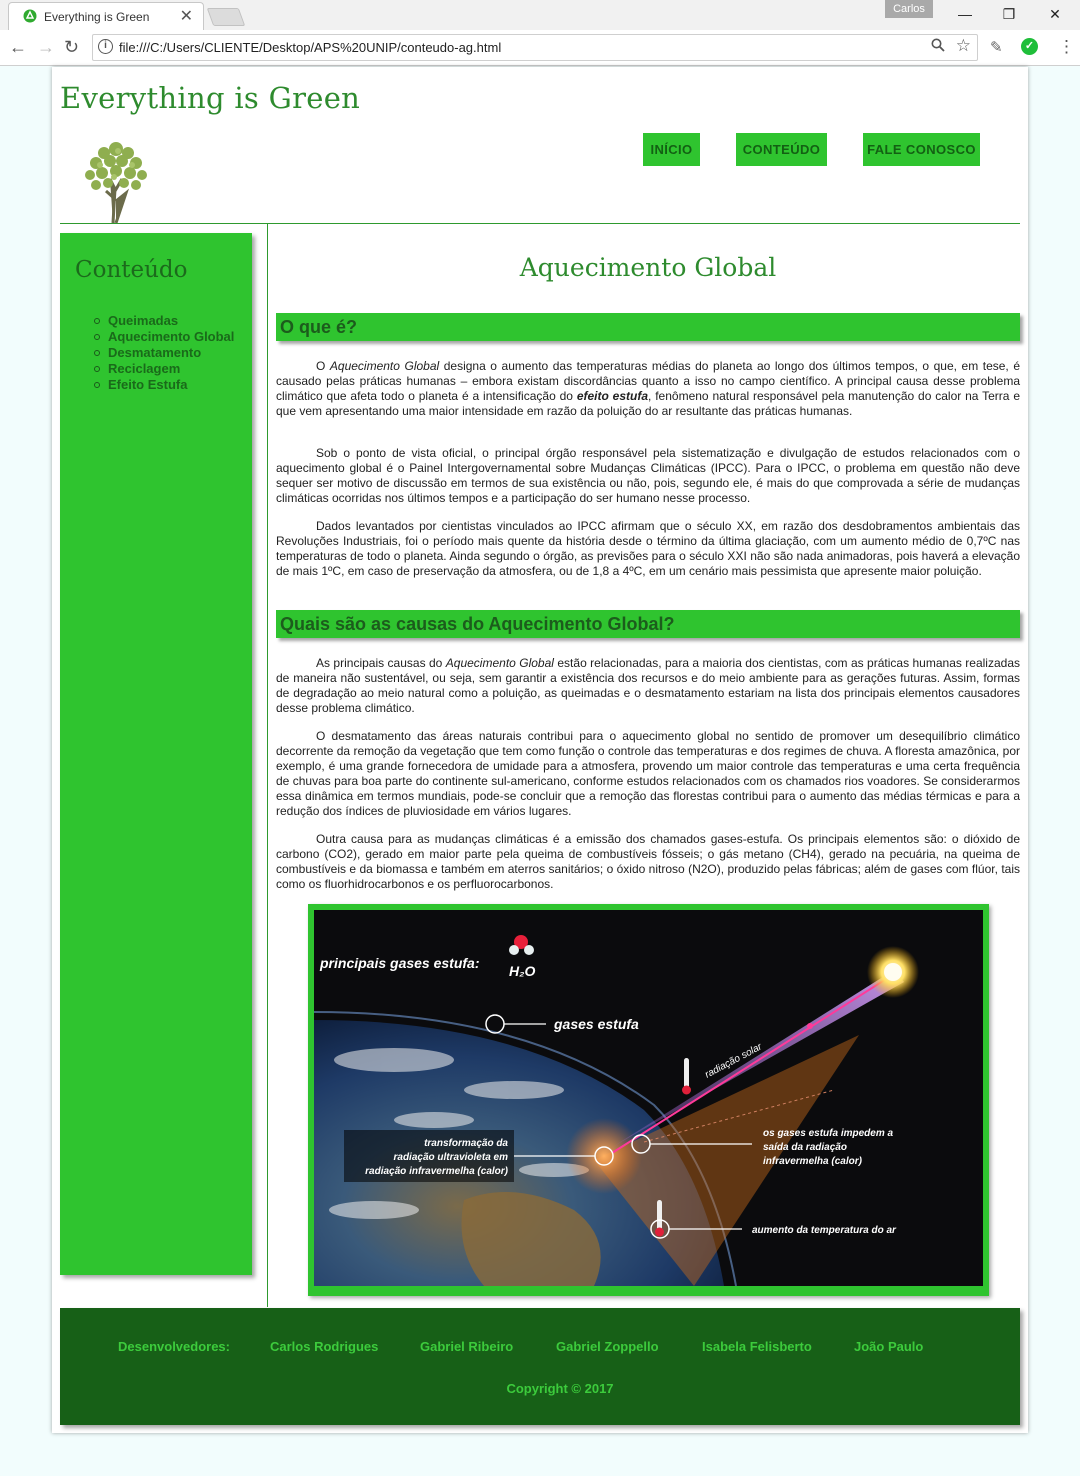 Image resolution: width=1080 pixels, height=1476 pixels. Describe the element at coordinates (671, 149) in the screenshot. I see `nav-inicio: INÍCIO` at that location.